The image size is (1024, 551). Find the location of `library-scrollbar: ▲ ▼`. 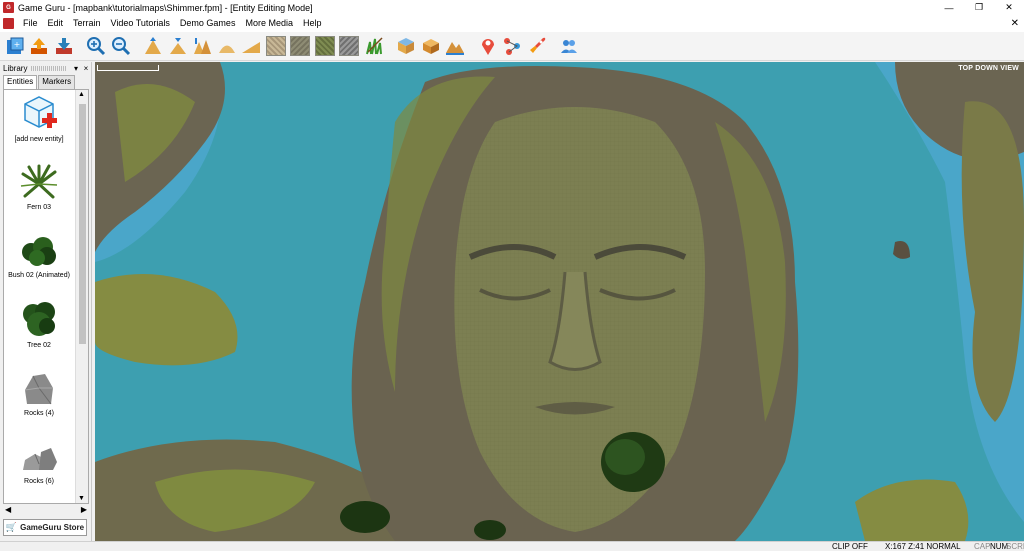

library-scrollbar: ▲ ▼ is located at coordinates (81, 296).